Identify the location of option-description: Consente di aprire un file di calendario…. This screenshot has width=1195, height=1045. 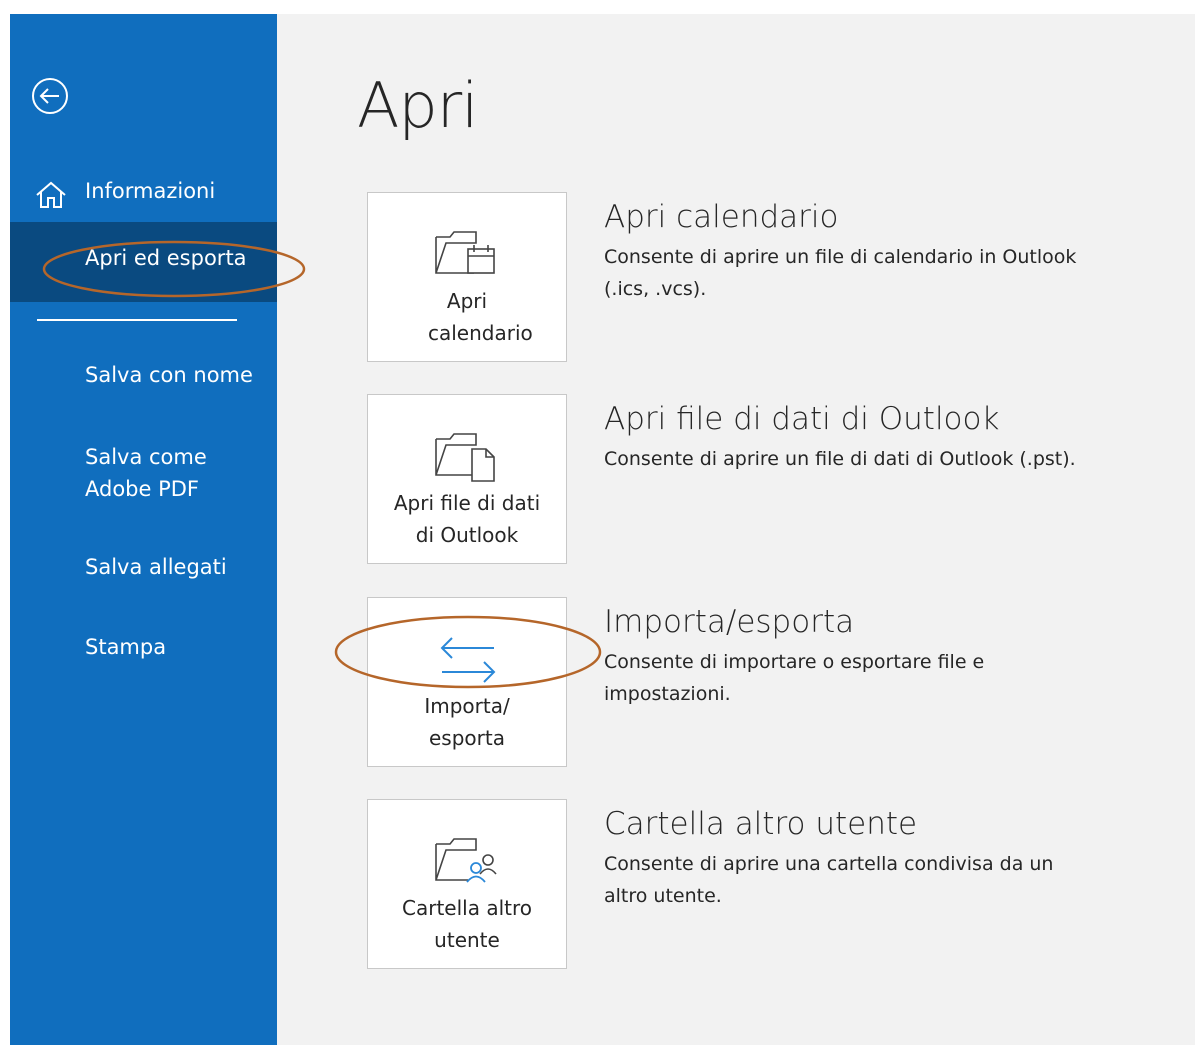
(840, 273).